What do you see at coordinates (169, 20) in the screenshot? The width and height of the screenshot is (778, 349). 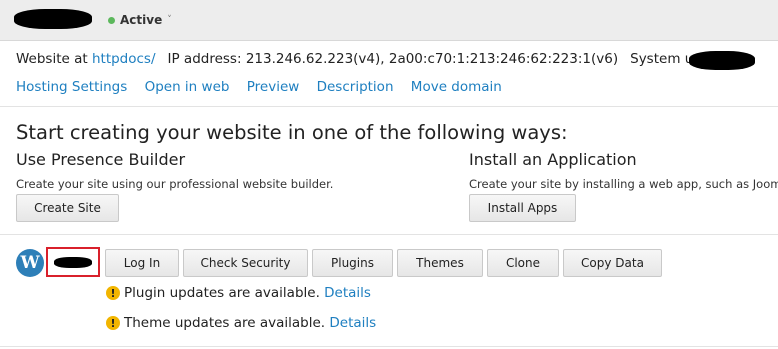 I see `chevron-down-icon: ˅` at bounding box center [169, 20].